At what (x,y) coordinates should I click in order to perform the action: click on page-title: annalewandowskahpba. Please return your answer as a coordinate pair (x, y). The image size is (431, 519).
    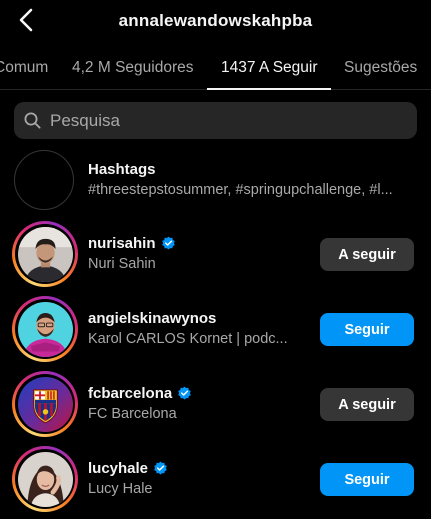
    Looking at the image, I should click on (215, 20).